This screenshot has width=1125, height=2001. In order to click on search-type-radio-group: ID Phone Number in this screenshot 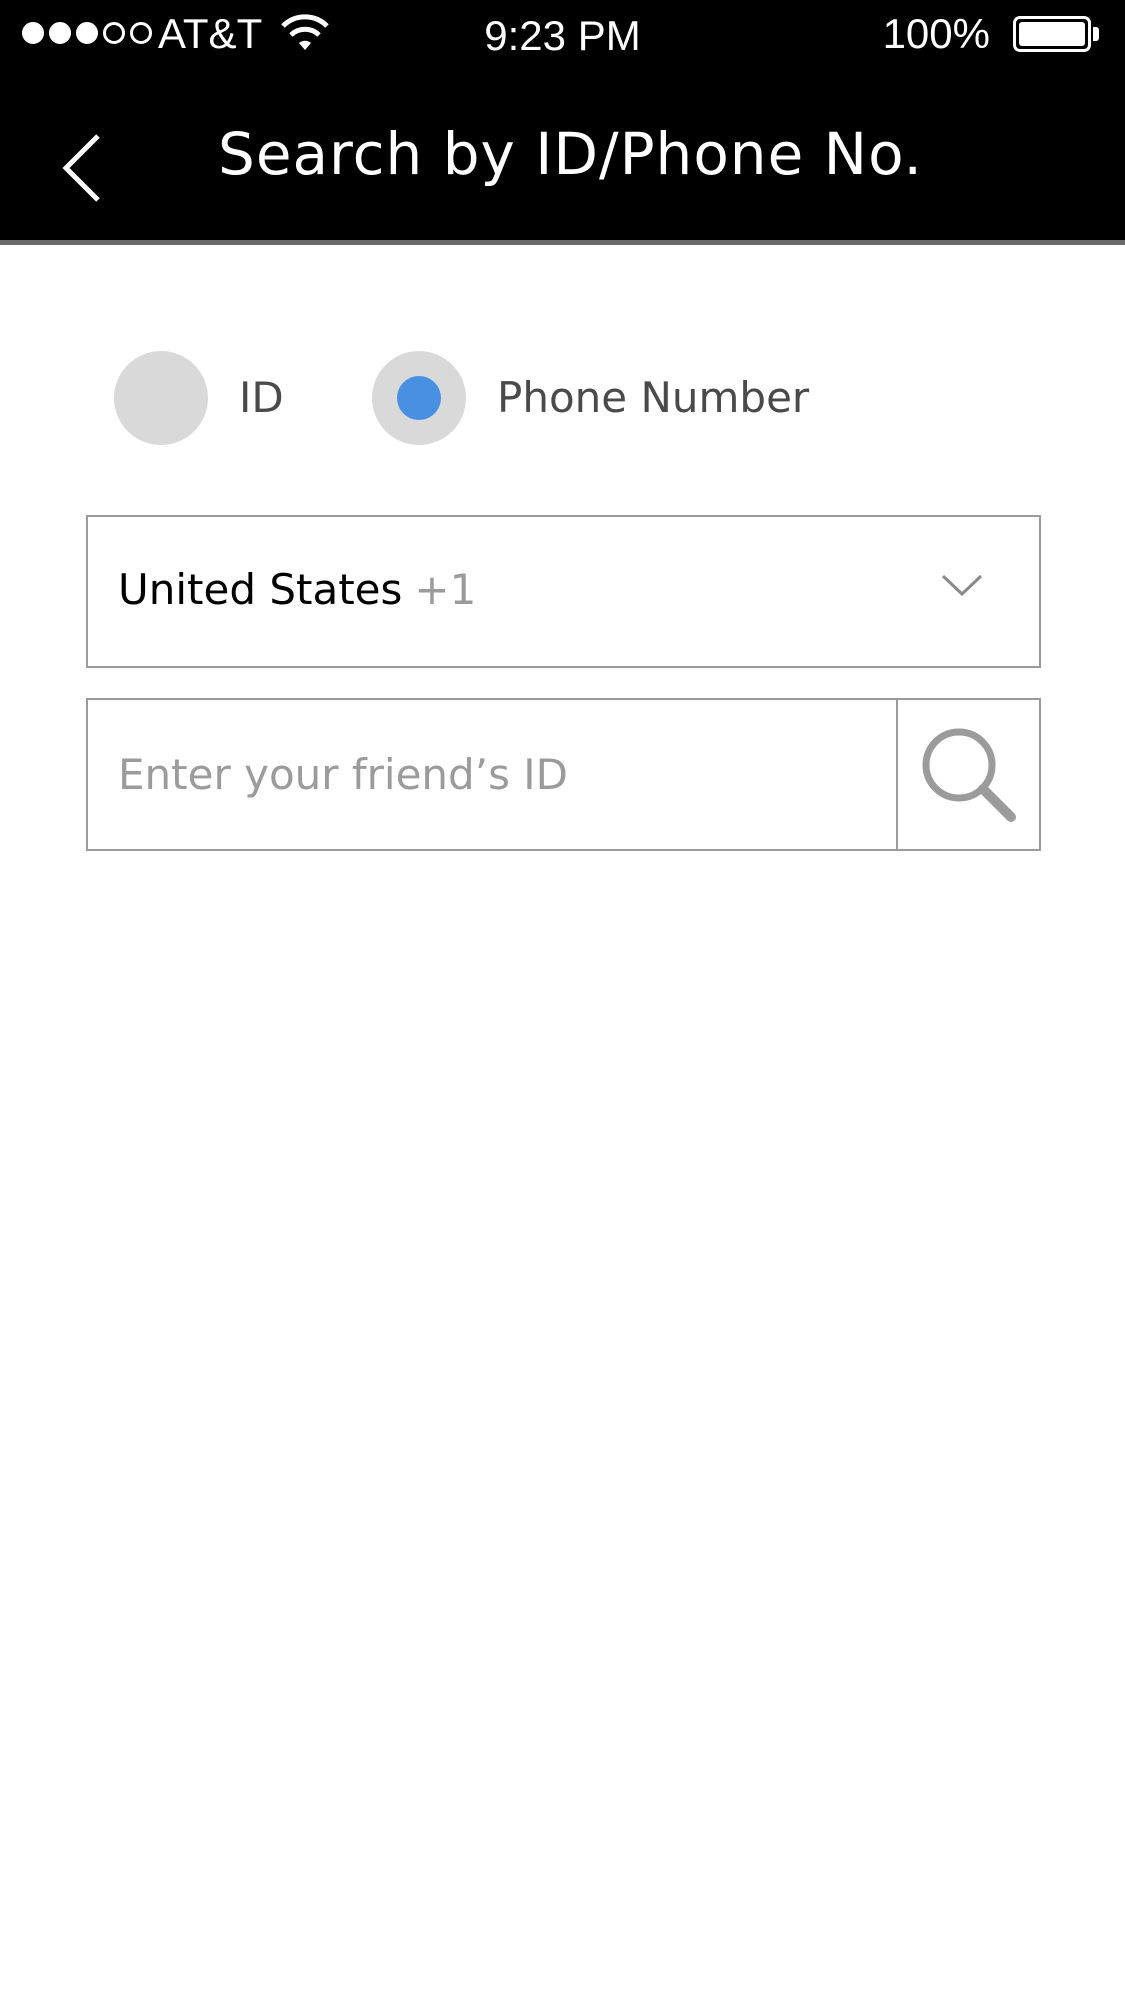, I will do `click(562, 397)`.